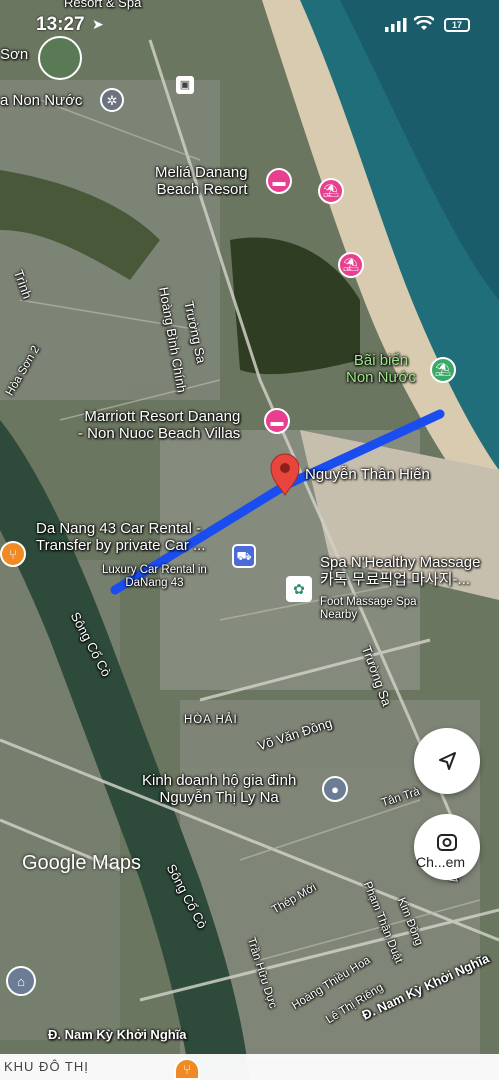 Image resolution: width=499 pixels, height=1080 pixels. I want to click on navigate-button, so click(447, 761).